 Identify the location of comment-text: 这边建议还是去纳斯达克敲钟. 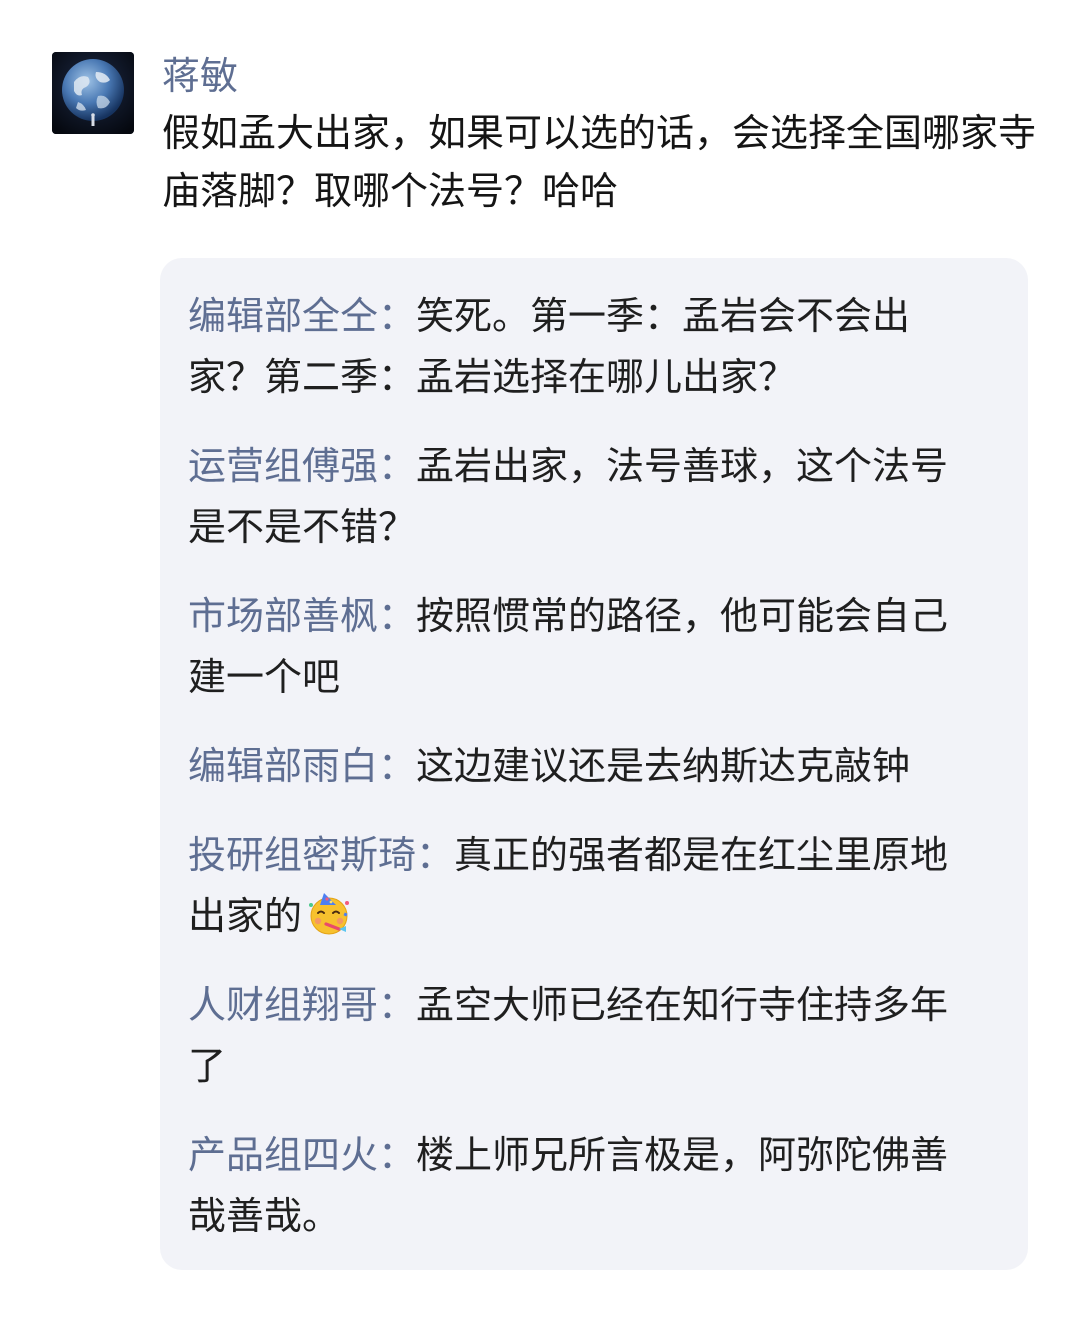
(663, 766).